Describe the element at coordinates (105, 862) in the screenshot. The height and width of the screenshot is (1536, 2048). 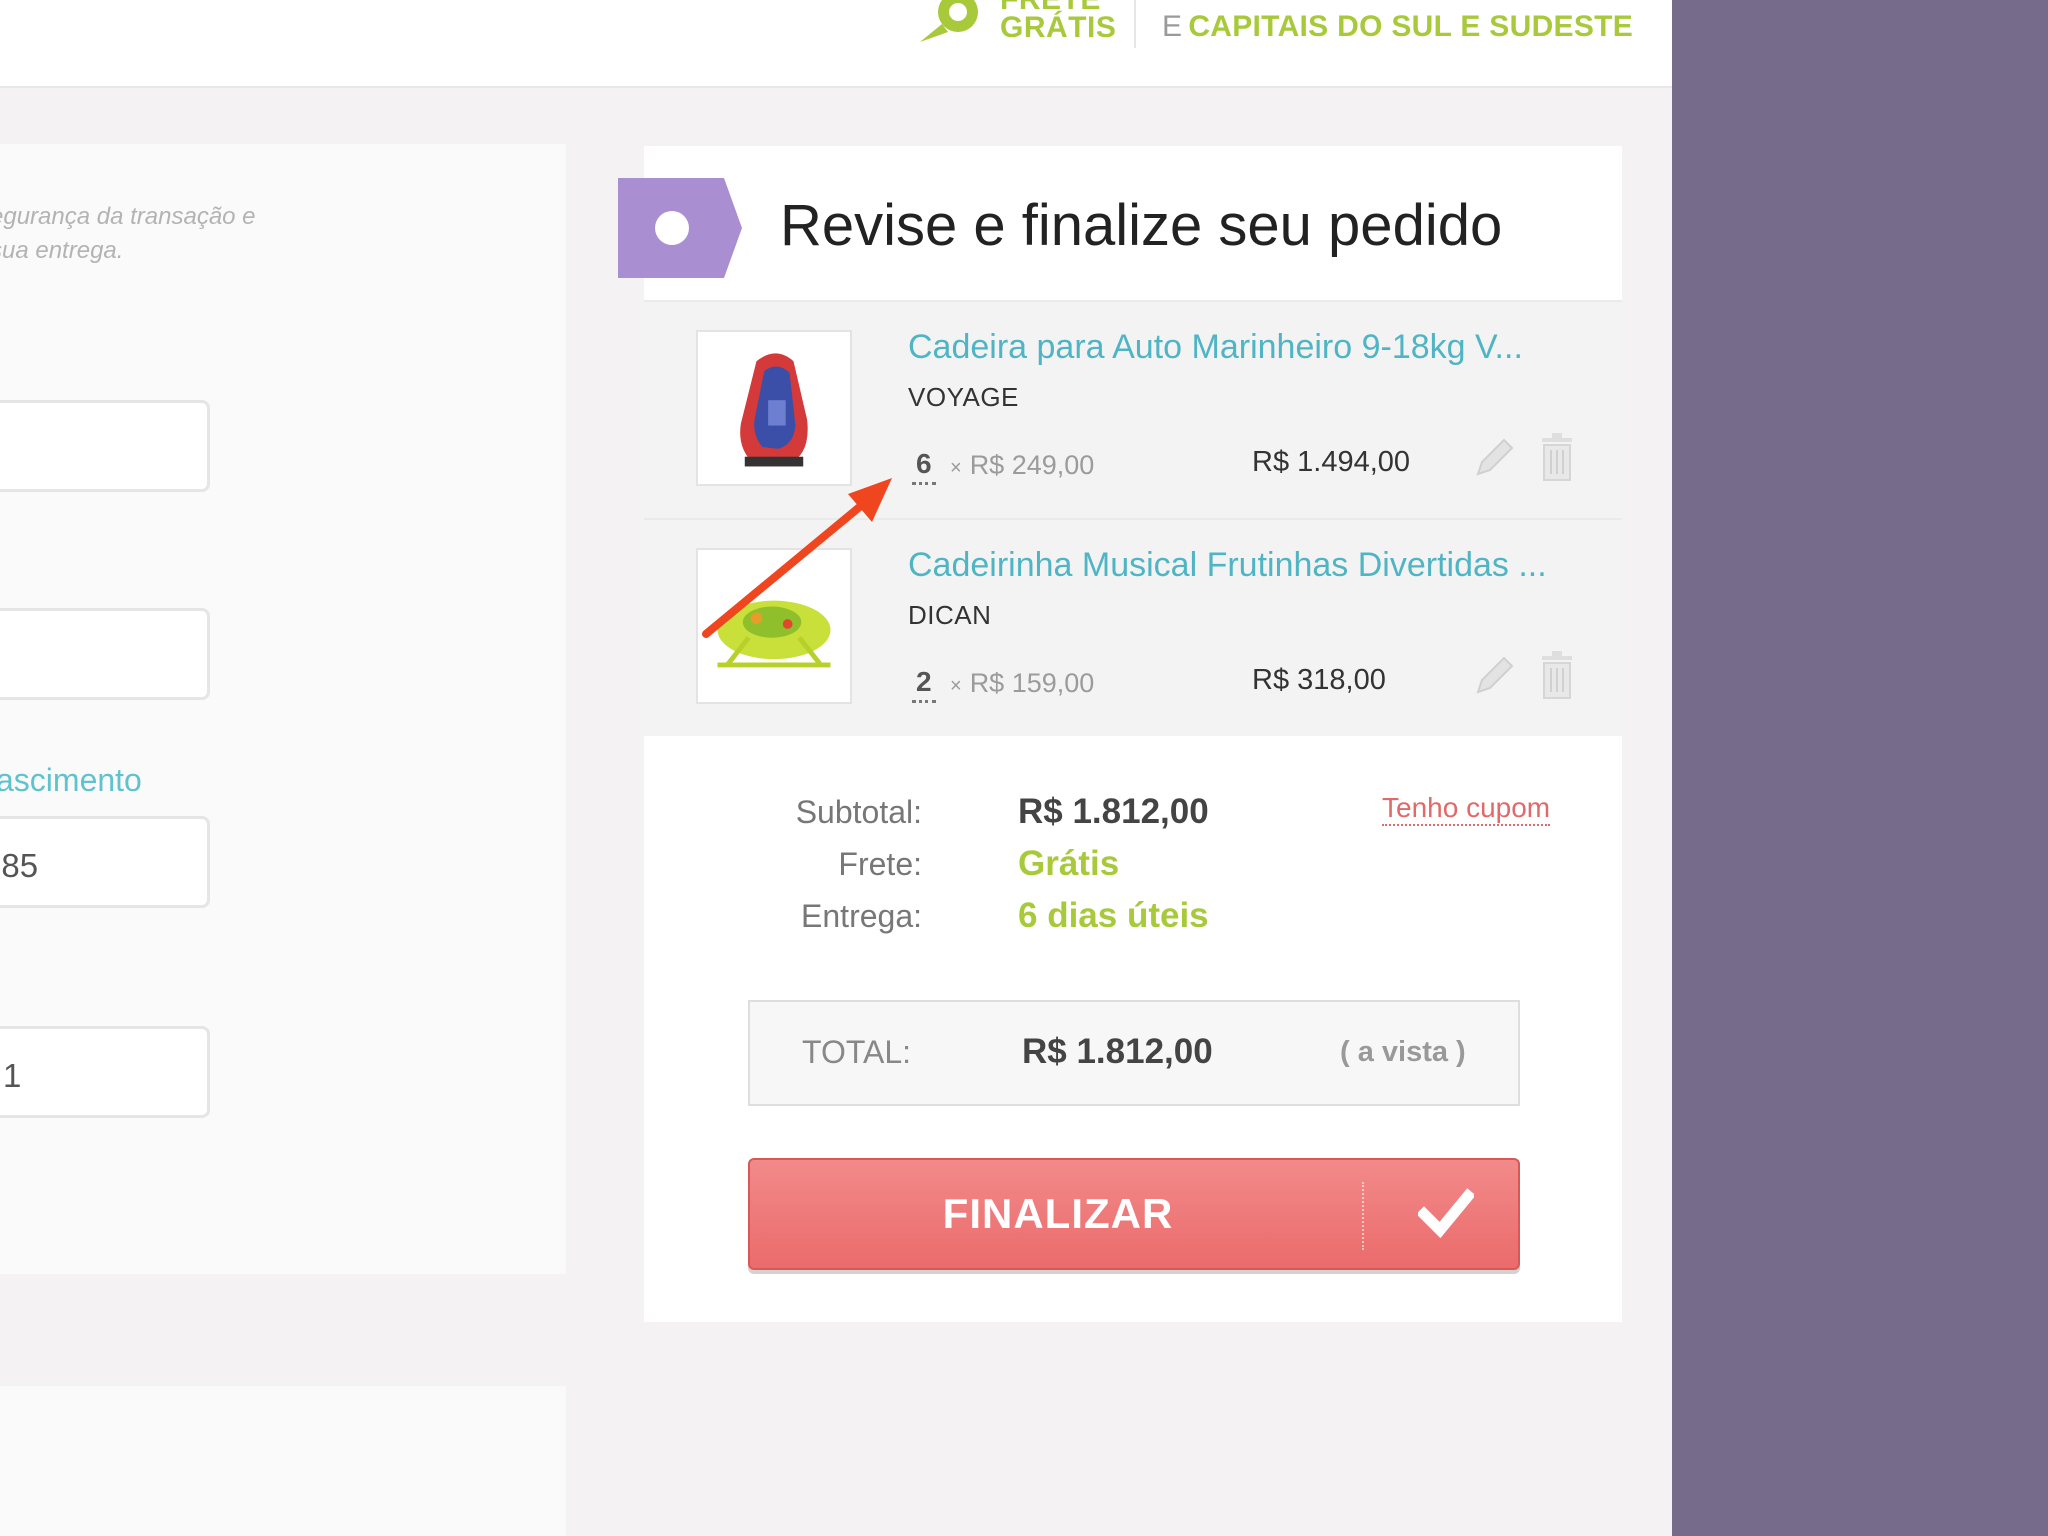
I see `birth-date-field: 985` at that location.